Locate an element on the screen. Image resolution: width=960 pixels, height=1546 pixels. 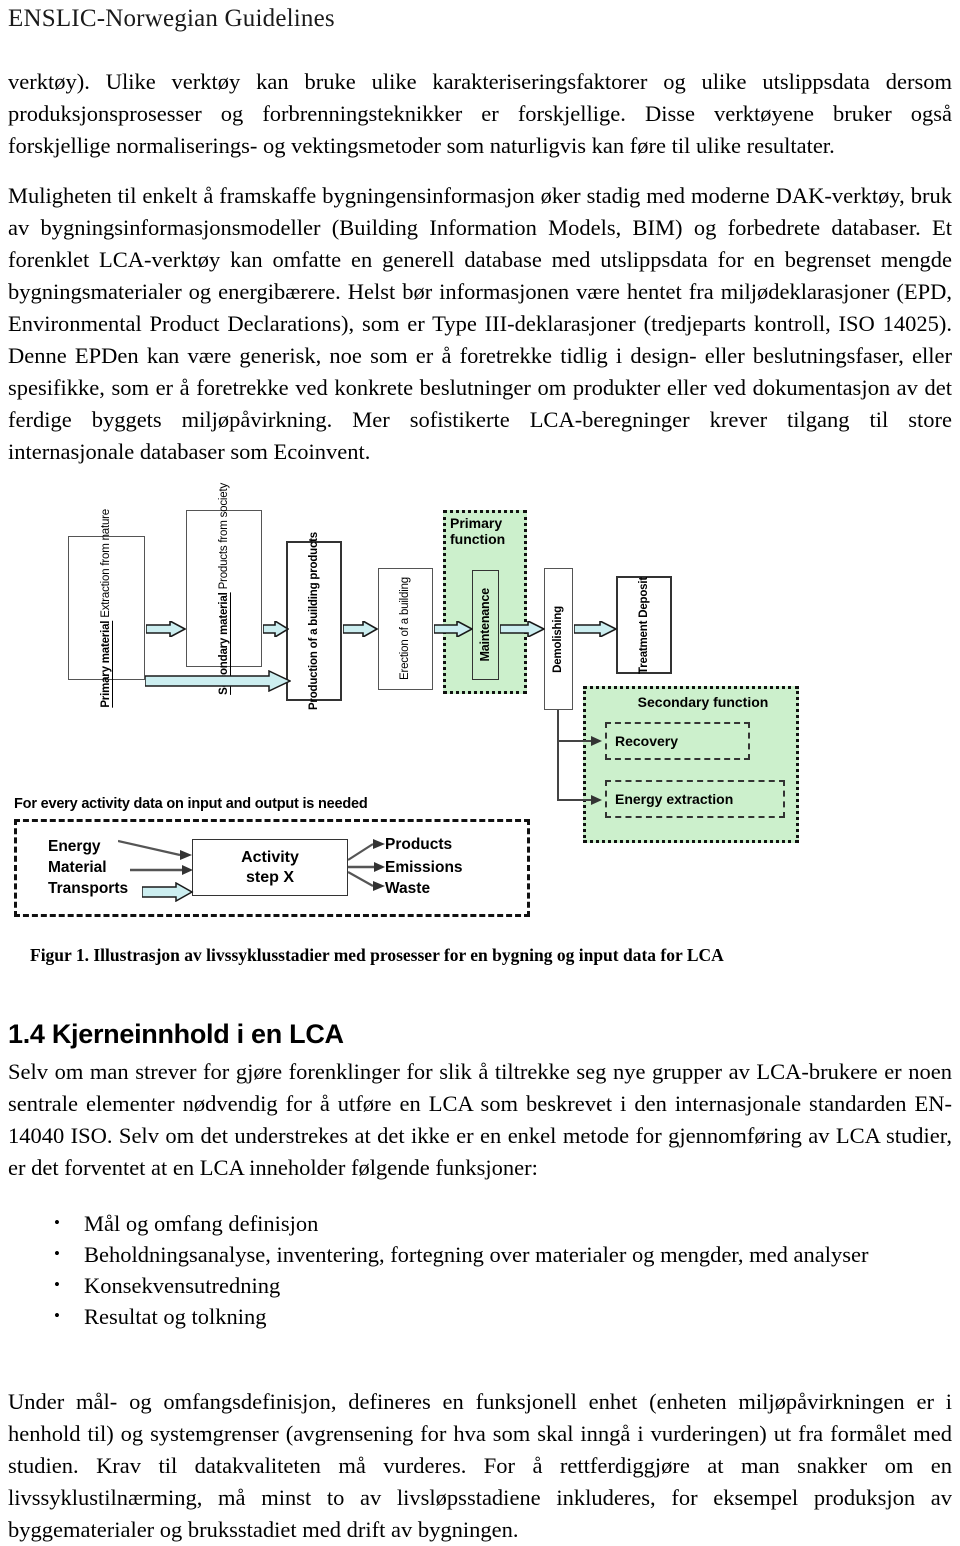
arrow-erection-to-maintenance is located at coordinates (453, 629).